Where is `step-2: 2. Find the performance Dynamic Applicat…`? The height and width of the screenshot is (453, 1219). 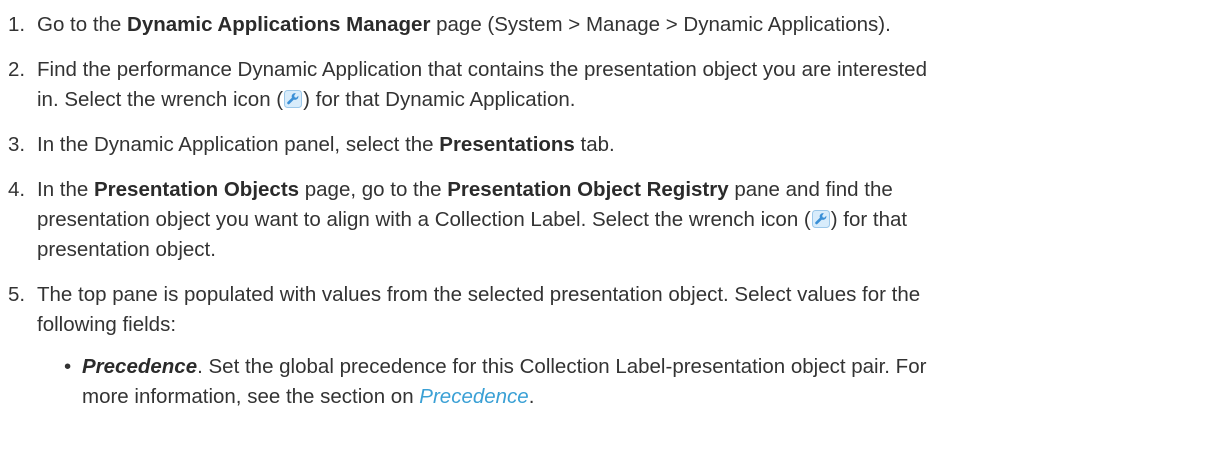
step-2: 2. Find the performance Dynamic Applicat… is located at coordinates (609, 85).